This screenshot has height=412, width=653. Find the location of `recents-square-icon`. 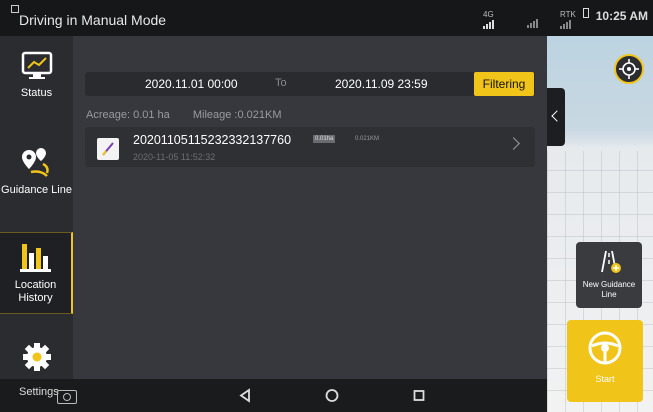

recents-square-icon is located at coordinates (419, 395).